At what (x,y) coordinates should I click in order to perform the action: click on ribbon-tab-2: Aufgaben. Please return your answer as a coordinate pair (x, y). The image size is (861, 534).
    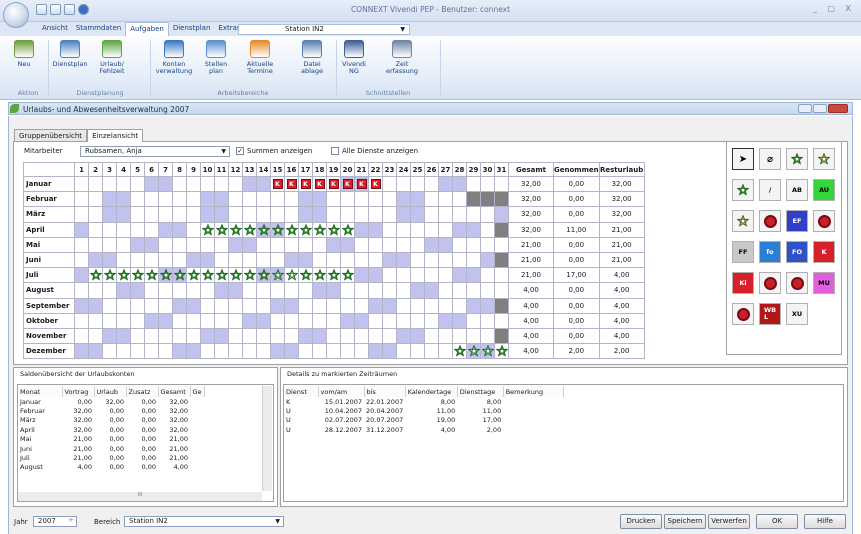
    Looking at the image, I should click on (147, 29).